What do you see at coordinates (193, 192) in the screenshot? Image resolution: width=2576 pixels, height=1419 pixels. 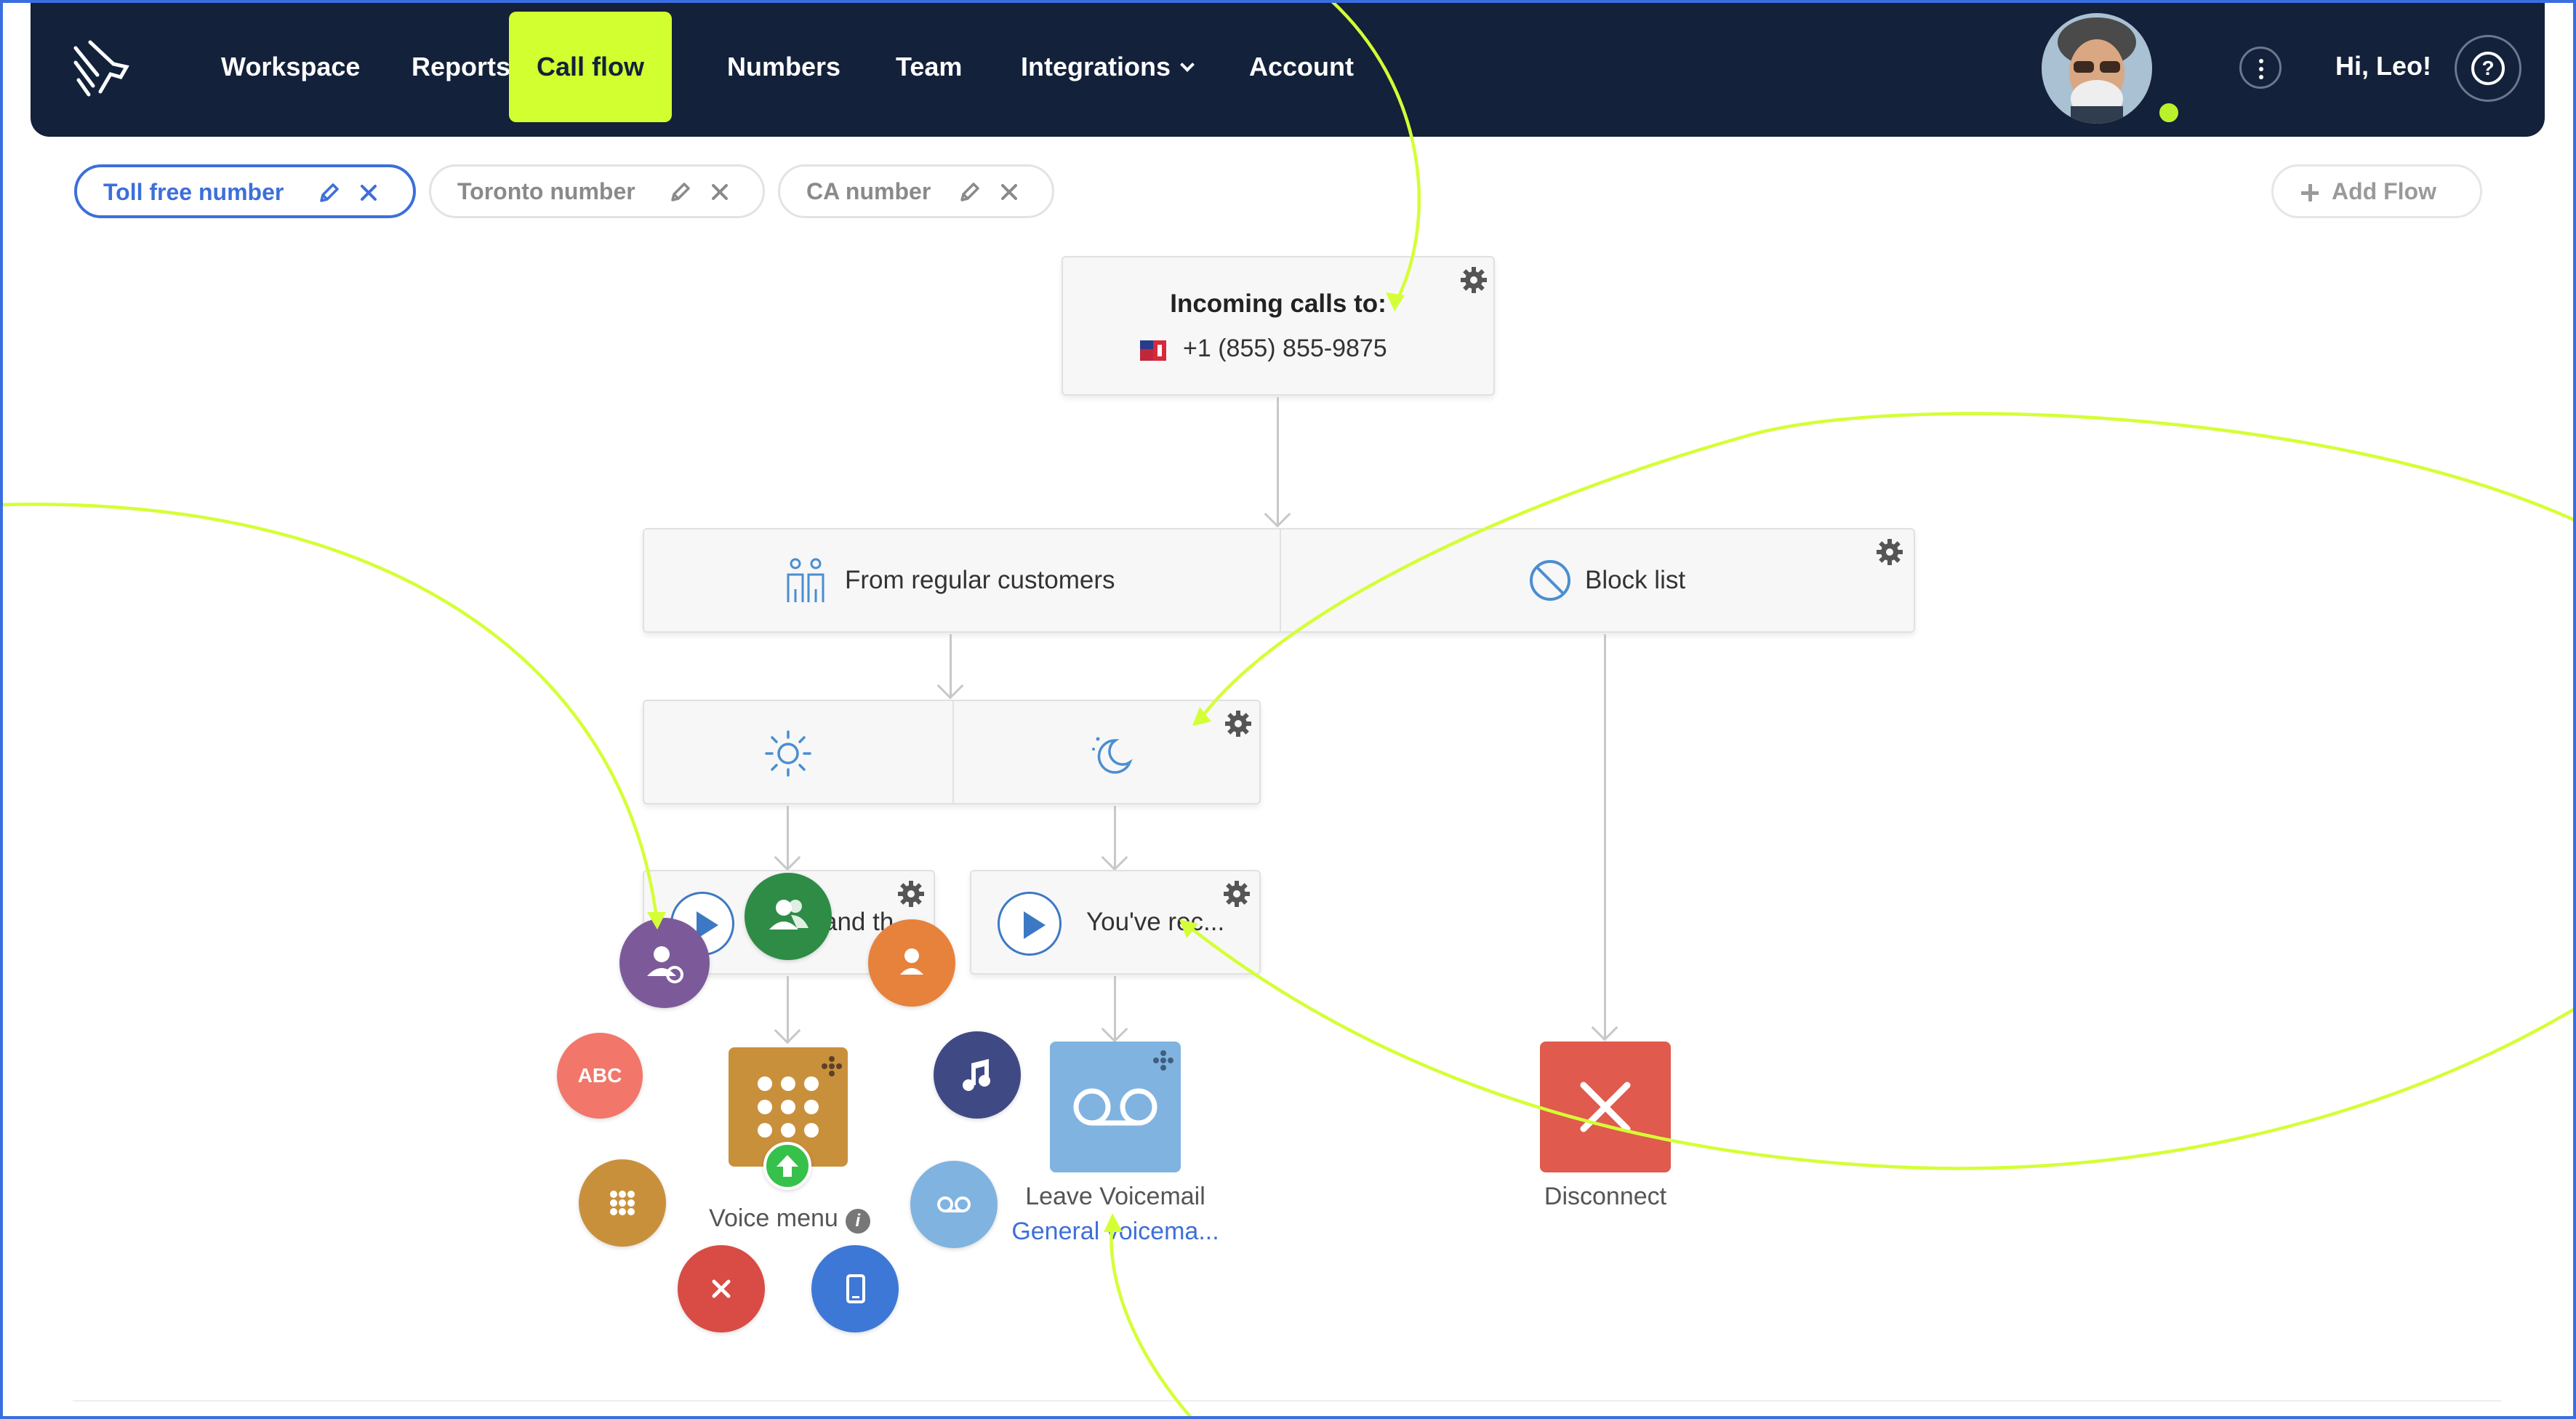 I see `tab-label: Toll free number` at bounding box center [193, 192].